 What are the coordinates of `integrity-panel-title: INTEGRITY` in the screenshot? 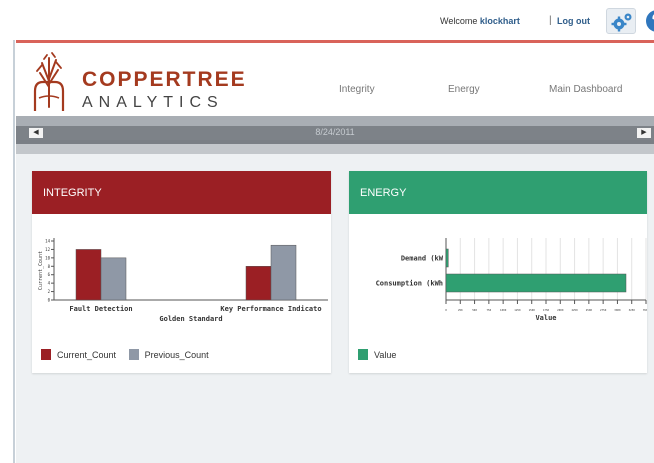 It's located at (72, 193).